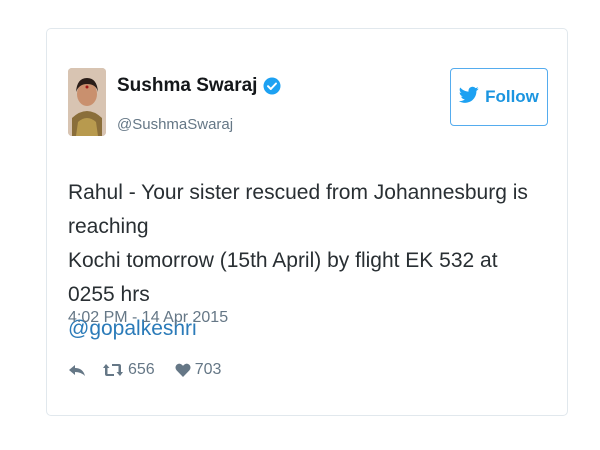 This screenshot has width=600, height=450. What do you see at coordinates (175, 124) in the screenshot?
I see `author-handle: @SushmaSwaraj` at bounding box center [175, 124].